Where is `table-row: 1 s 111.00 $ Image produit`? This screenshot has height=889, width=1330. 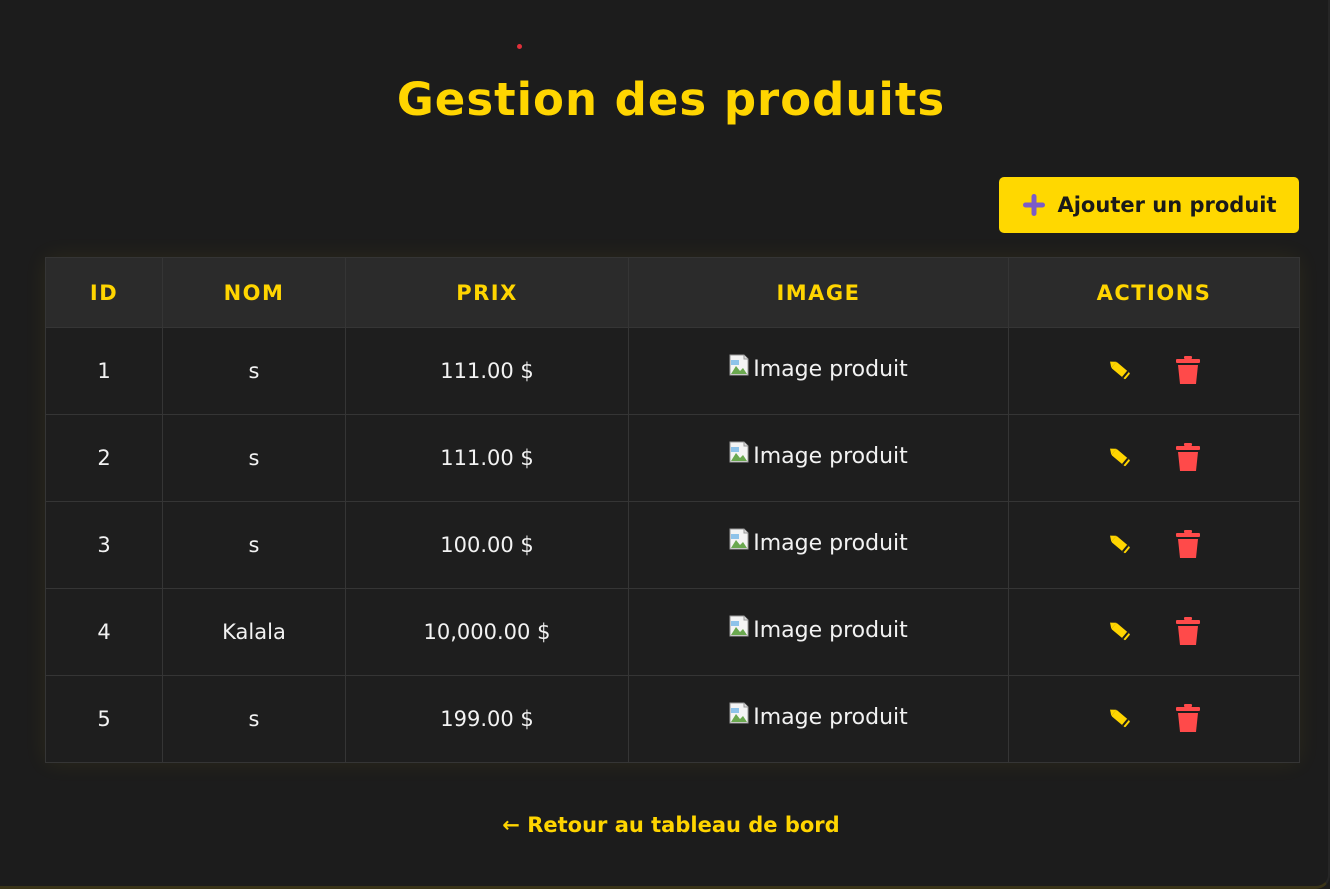 table-row: 1 s 111.00 $ Image produit is located at coordinates (672, 371).